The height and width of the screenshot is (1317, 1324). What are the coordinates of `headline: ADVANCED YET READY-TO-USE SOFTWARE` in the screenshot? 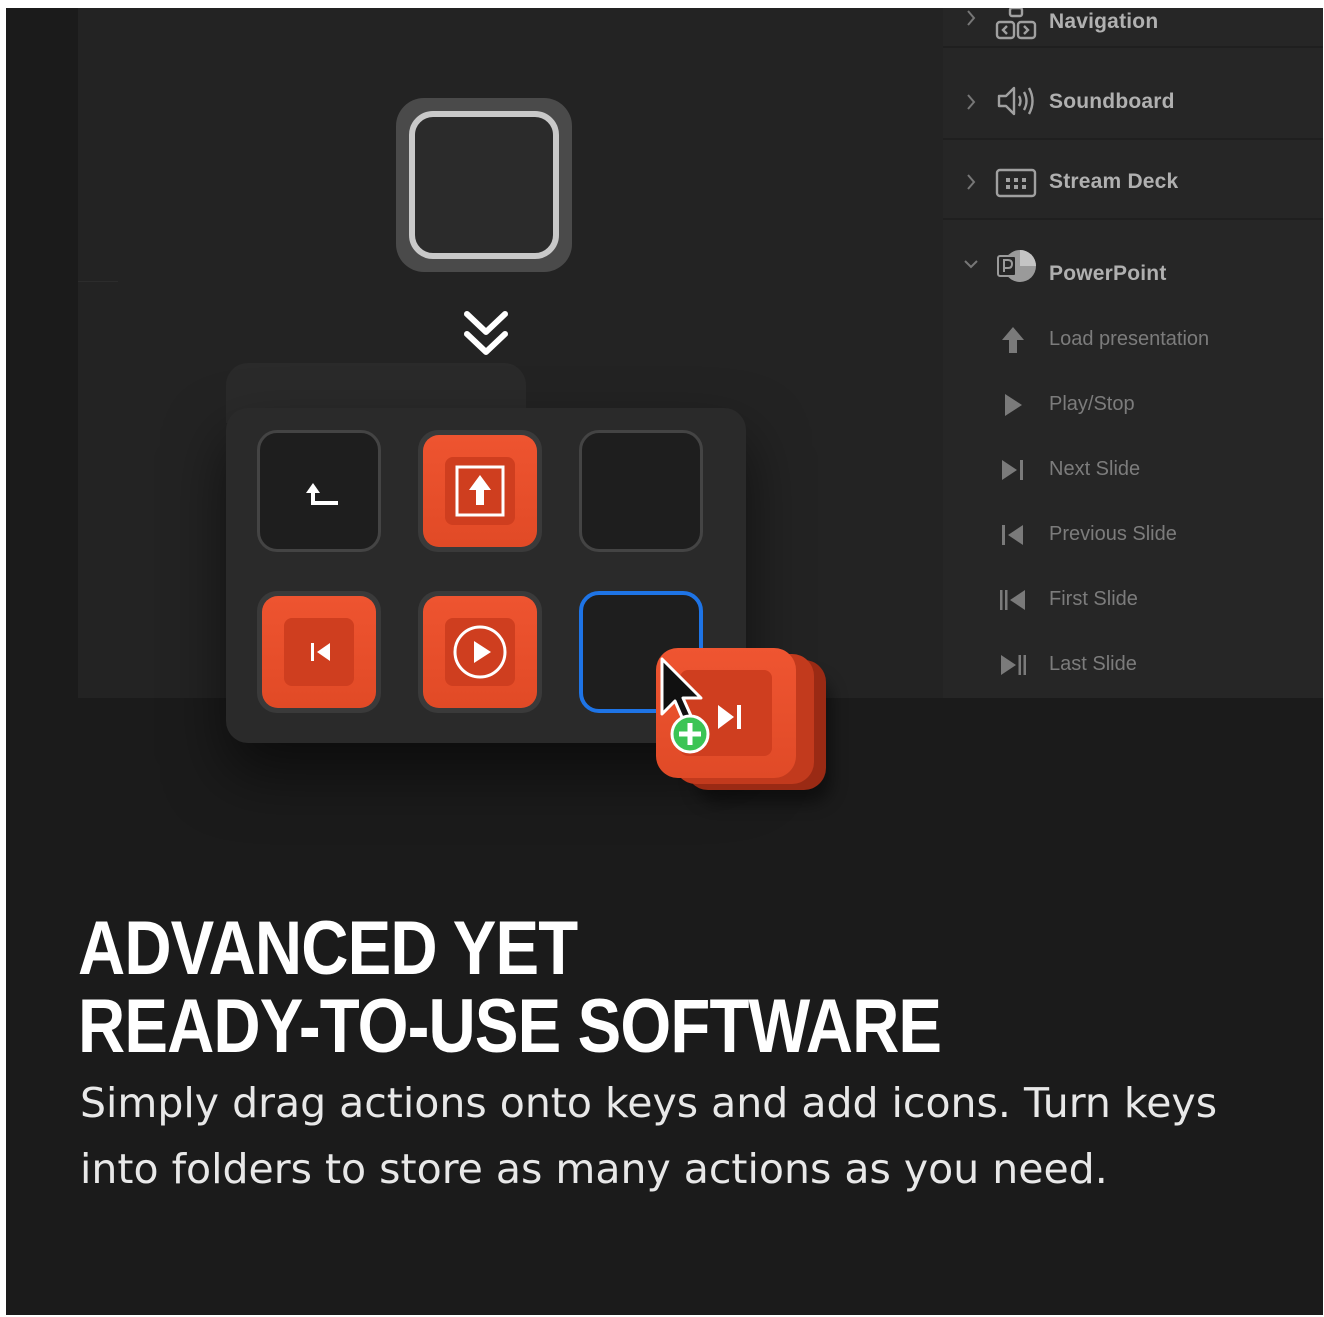 It's located at (510, 987).